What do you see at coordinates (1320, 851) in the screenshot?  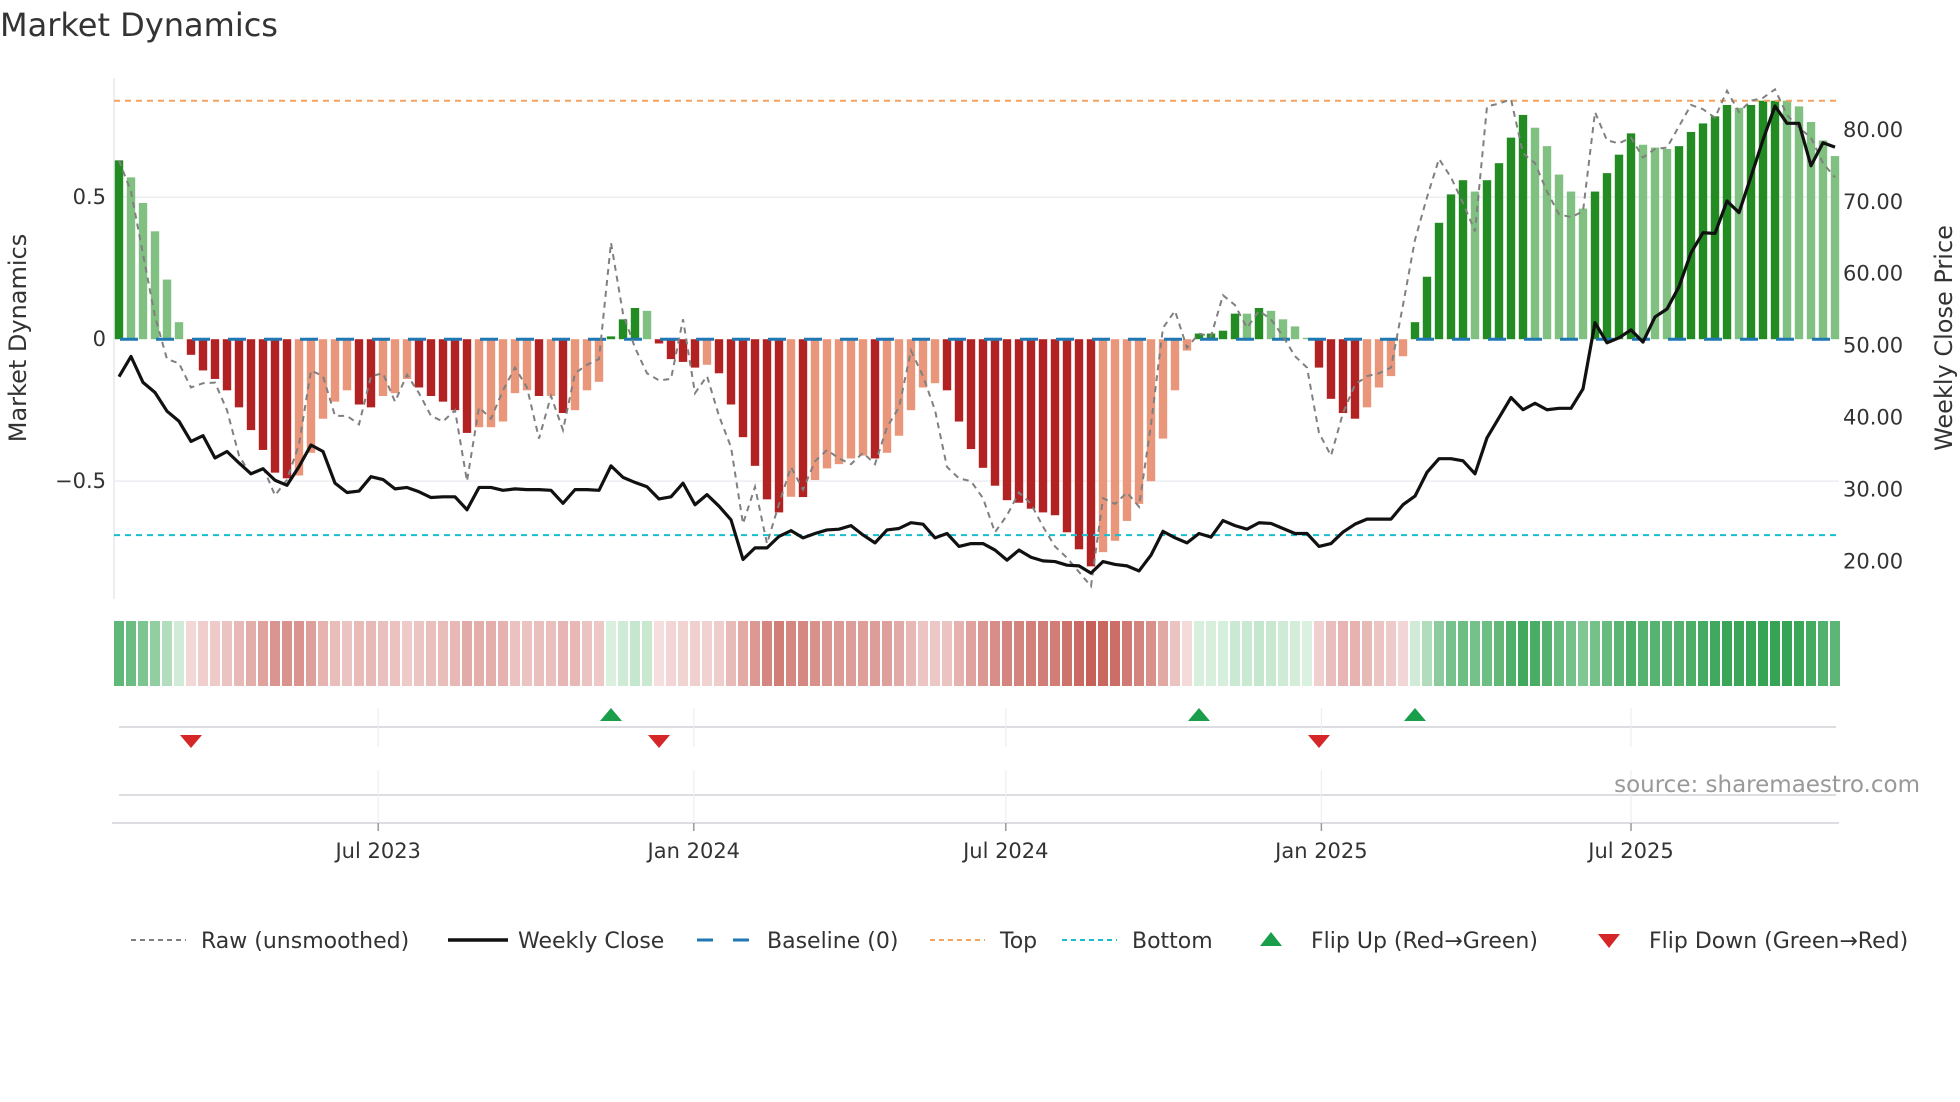 I see `x-tick-label: Jan 2025` at bounding box center [1320, 851].